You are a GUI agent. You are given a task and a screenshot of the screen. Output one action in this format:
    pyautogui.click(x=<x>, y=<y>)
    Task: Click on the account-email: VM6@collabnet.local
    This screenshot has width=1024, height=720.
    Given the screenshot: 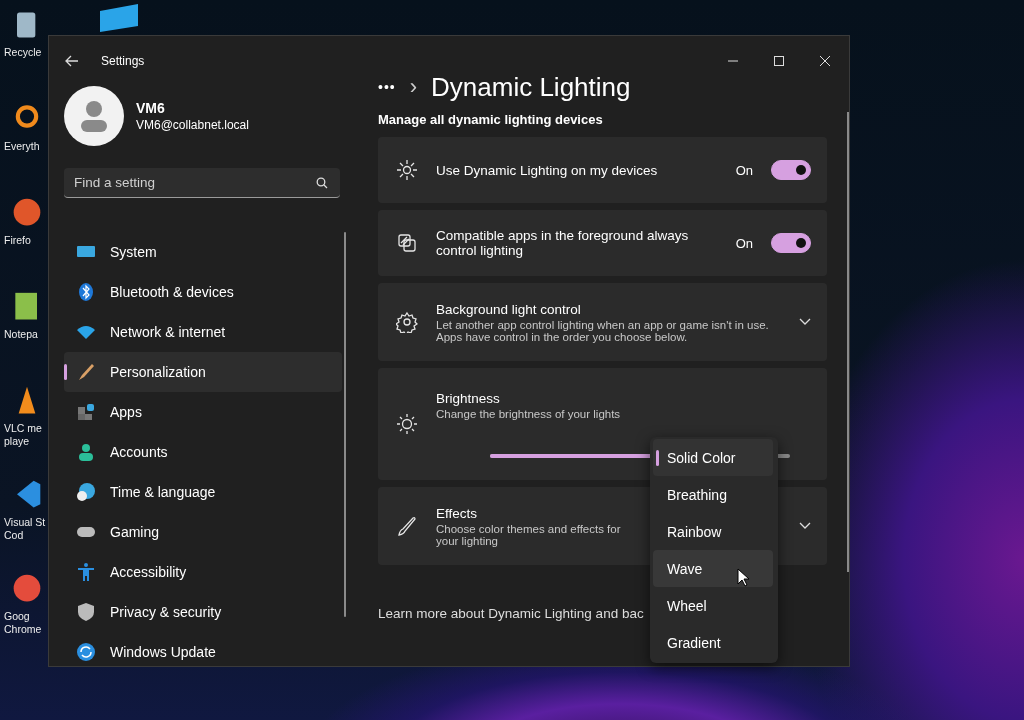 What is the action you would take?
    pyautogui.click(x=192, y=125)
    